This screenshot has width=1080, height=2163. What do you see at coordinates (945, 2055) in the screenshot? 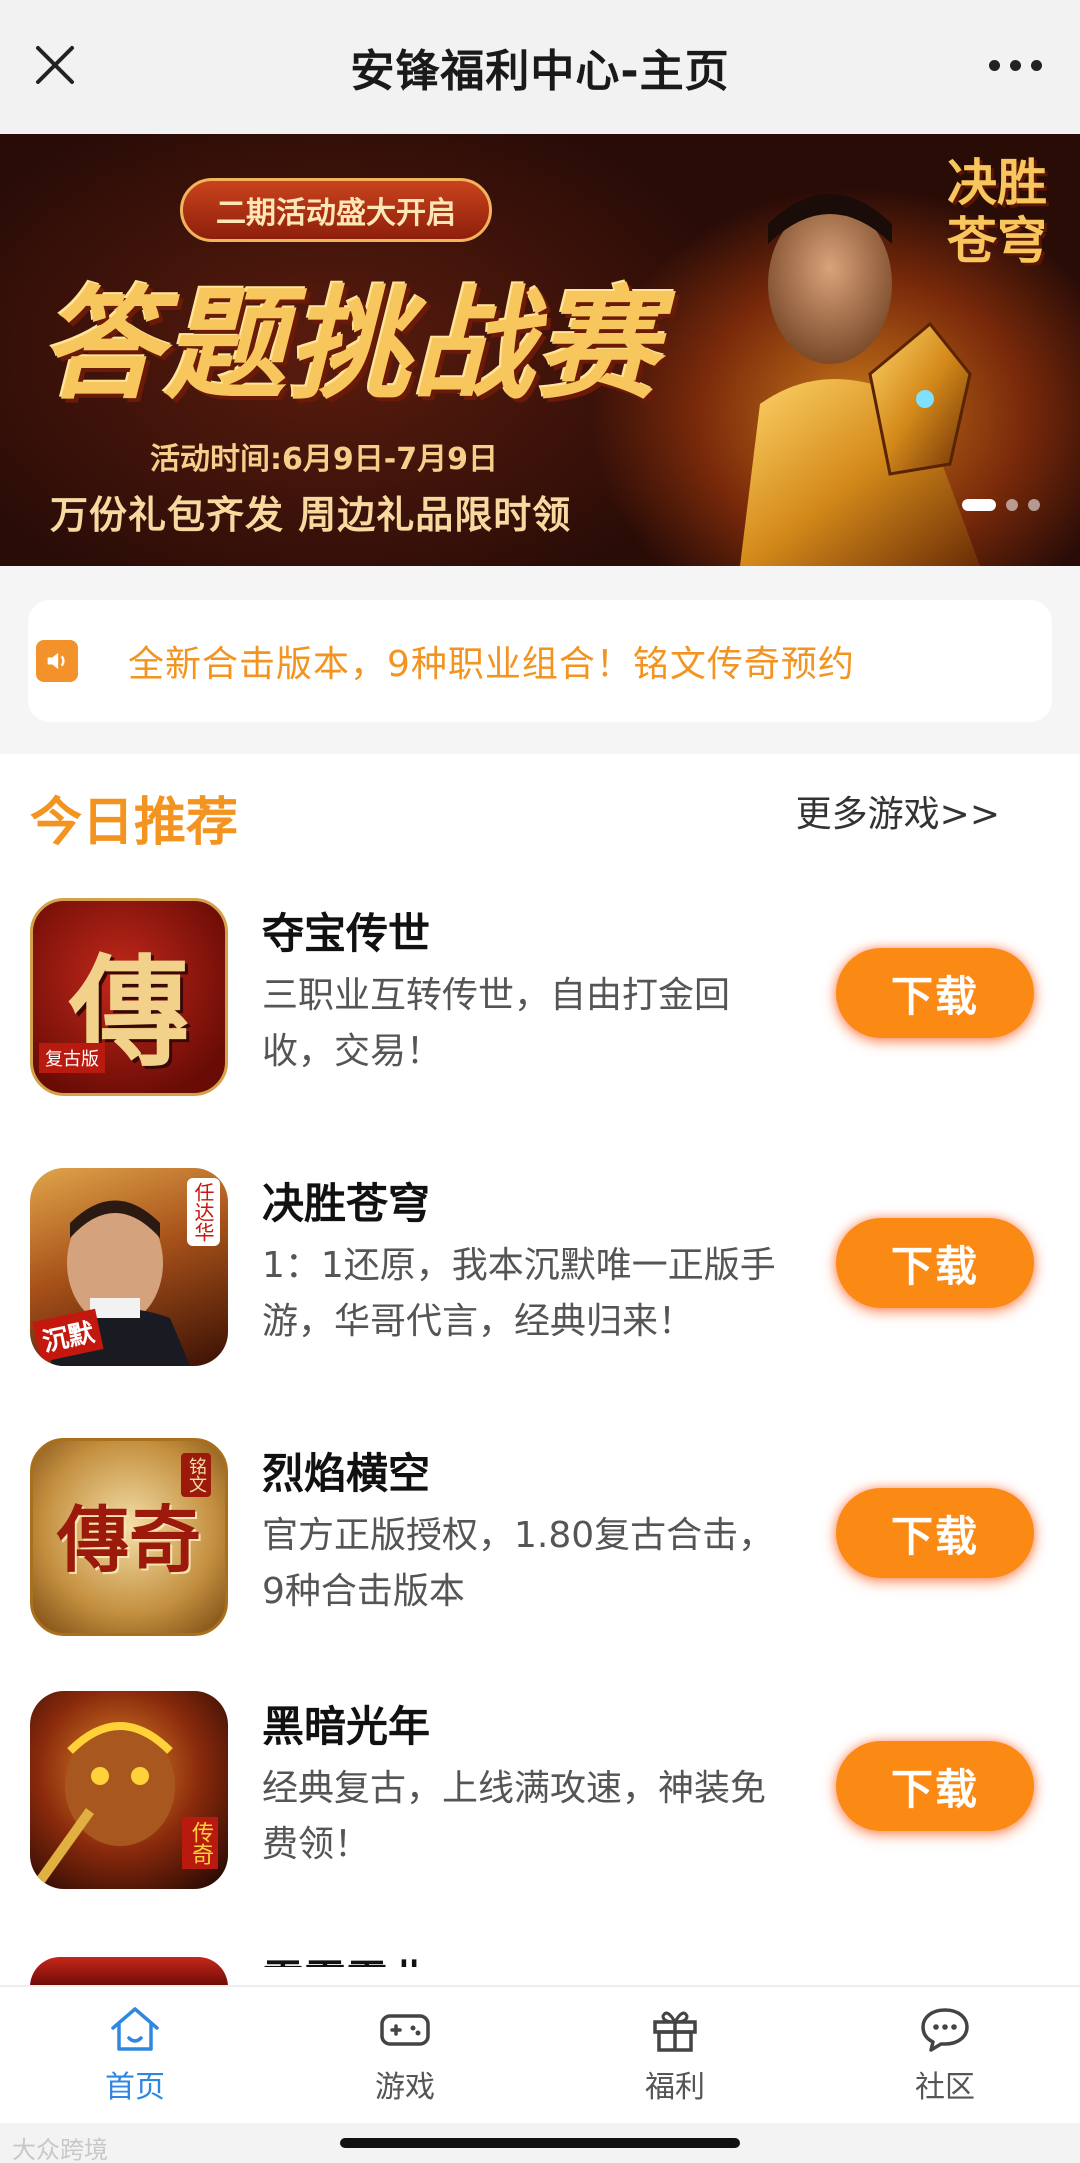
I see `tab-community: 社区` at bounding box center [945, 2055].